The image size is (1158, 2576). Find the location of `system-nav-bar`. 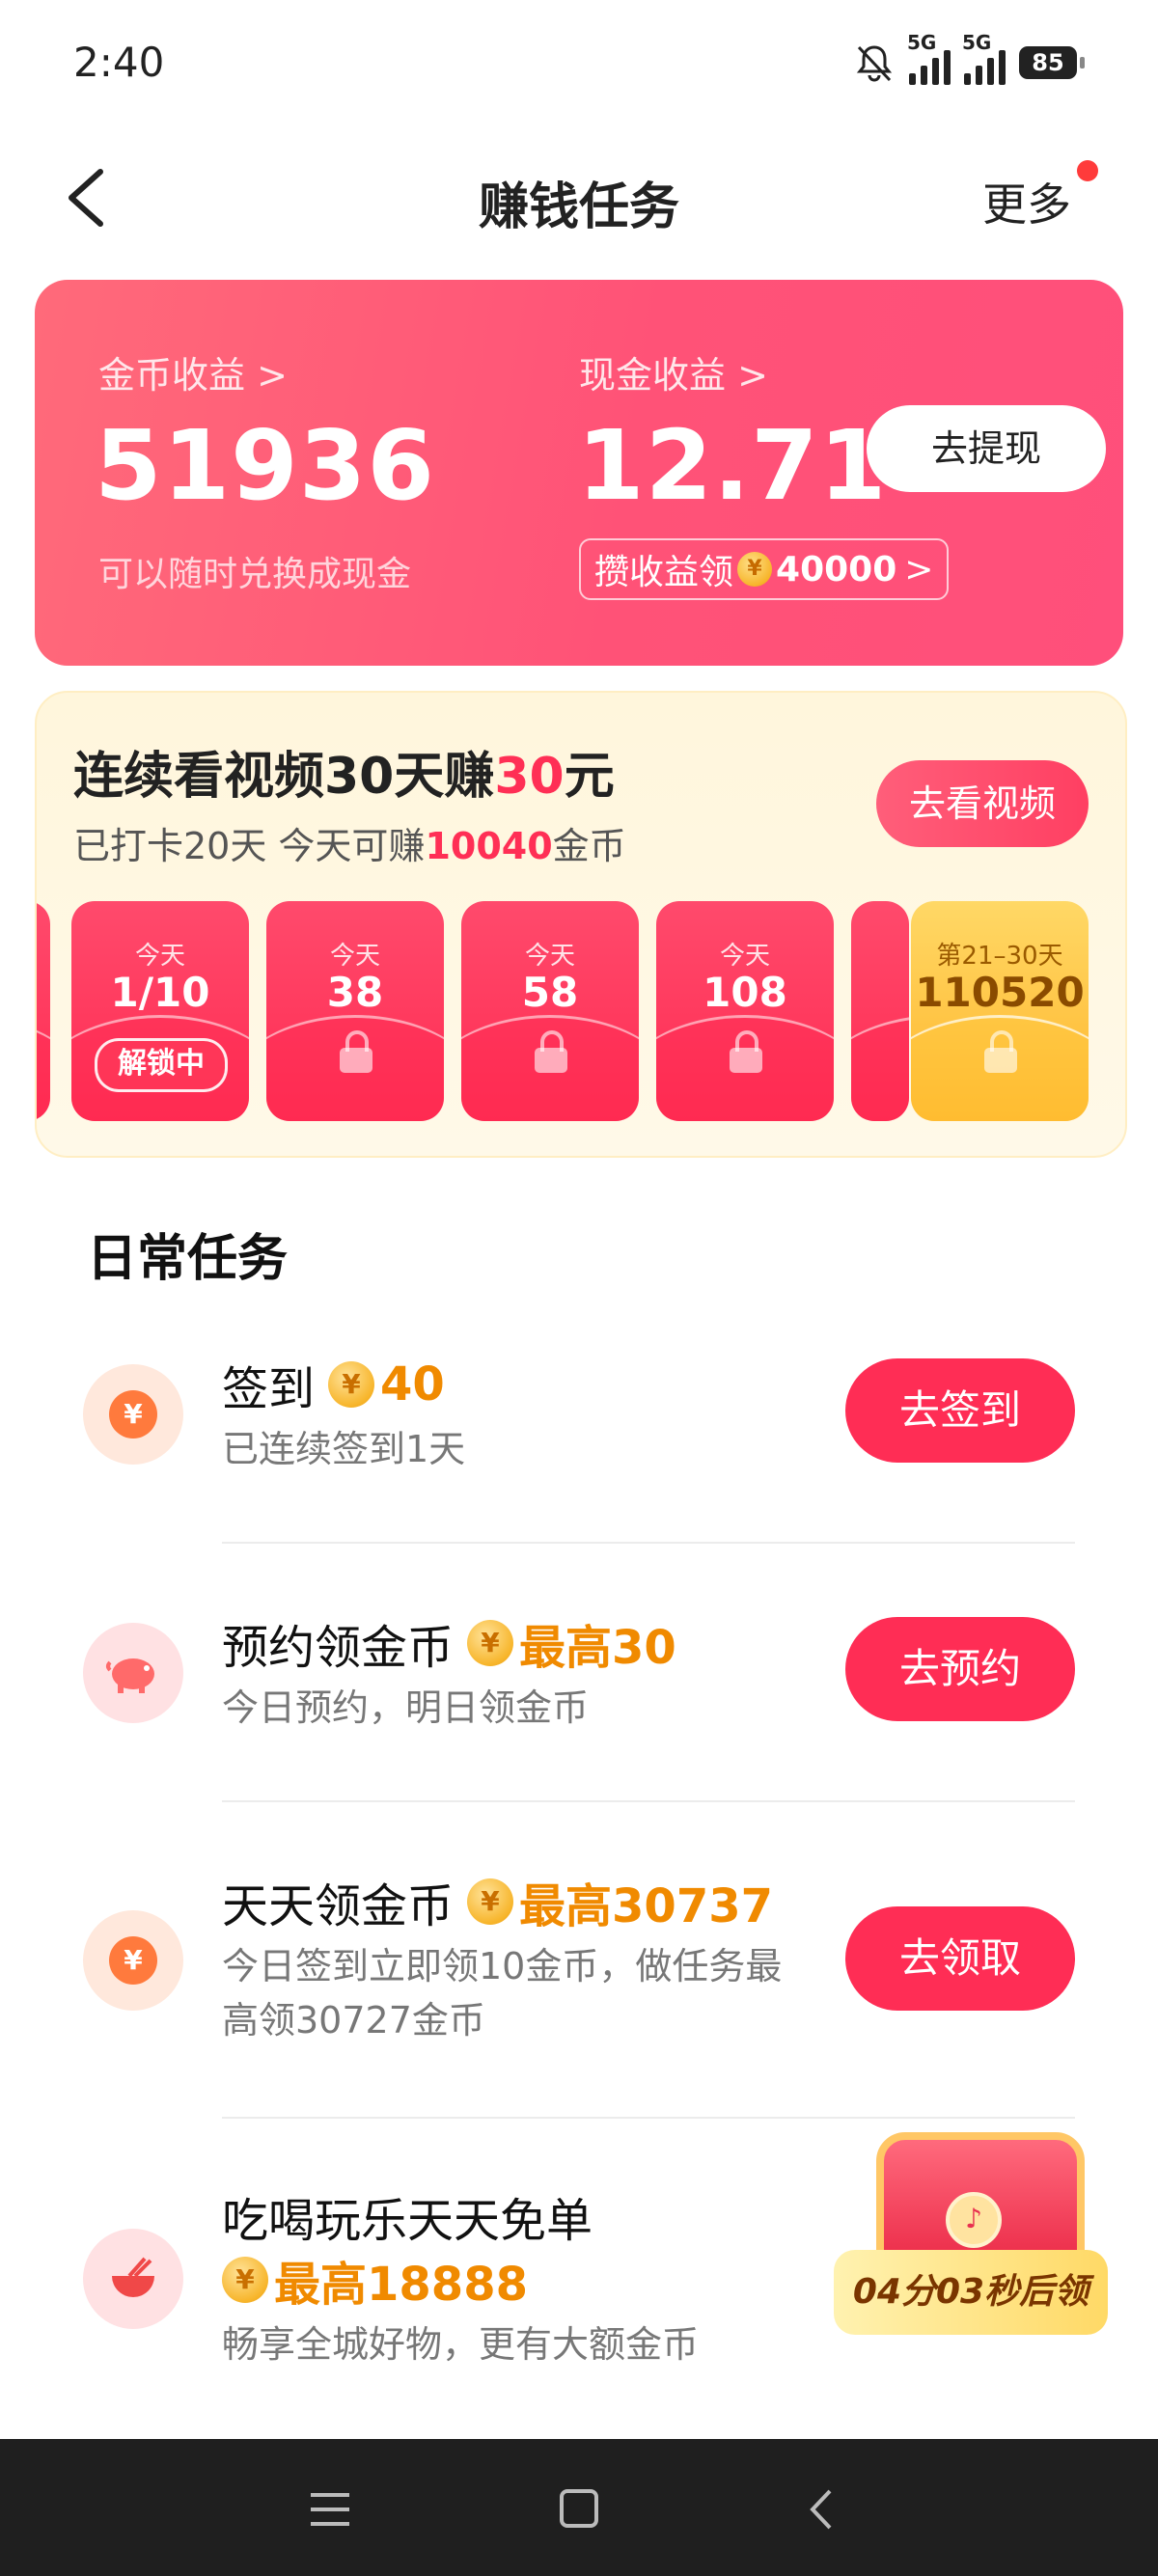

system-nav-bar is located at coordinates (579, 2508).